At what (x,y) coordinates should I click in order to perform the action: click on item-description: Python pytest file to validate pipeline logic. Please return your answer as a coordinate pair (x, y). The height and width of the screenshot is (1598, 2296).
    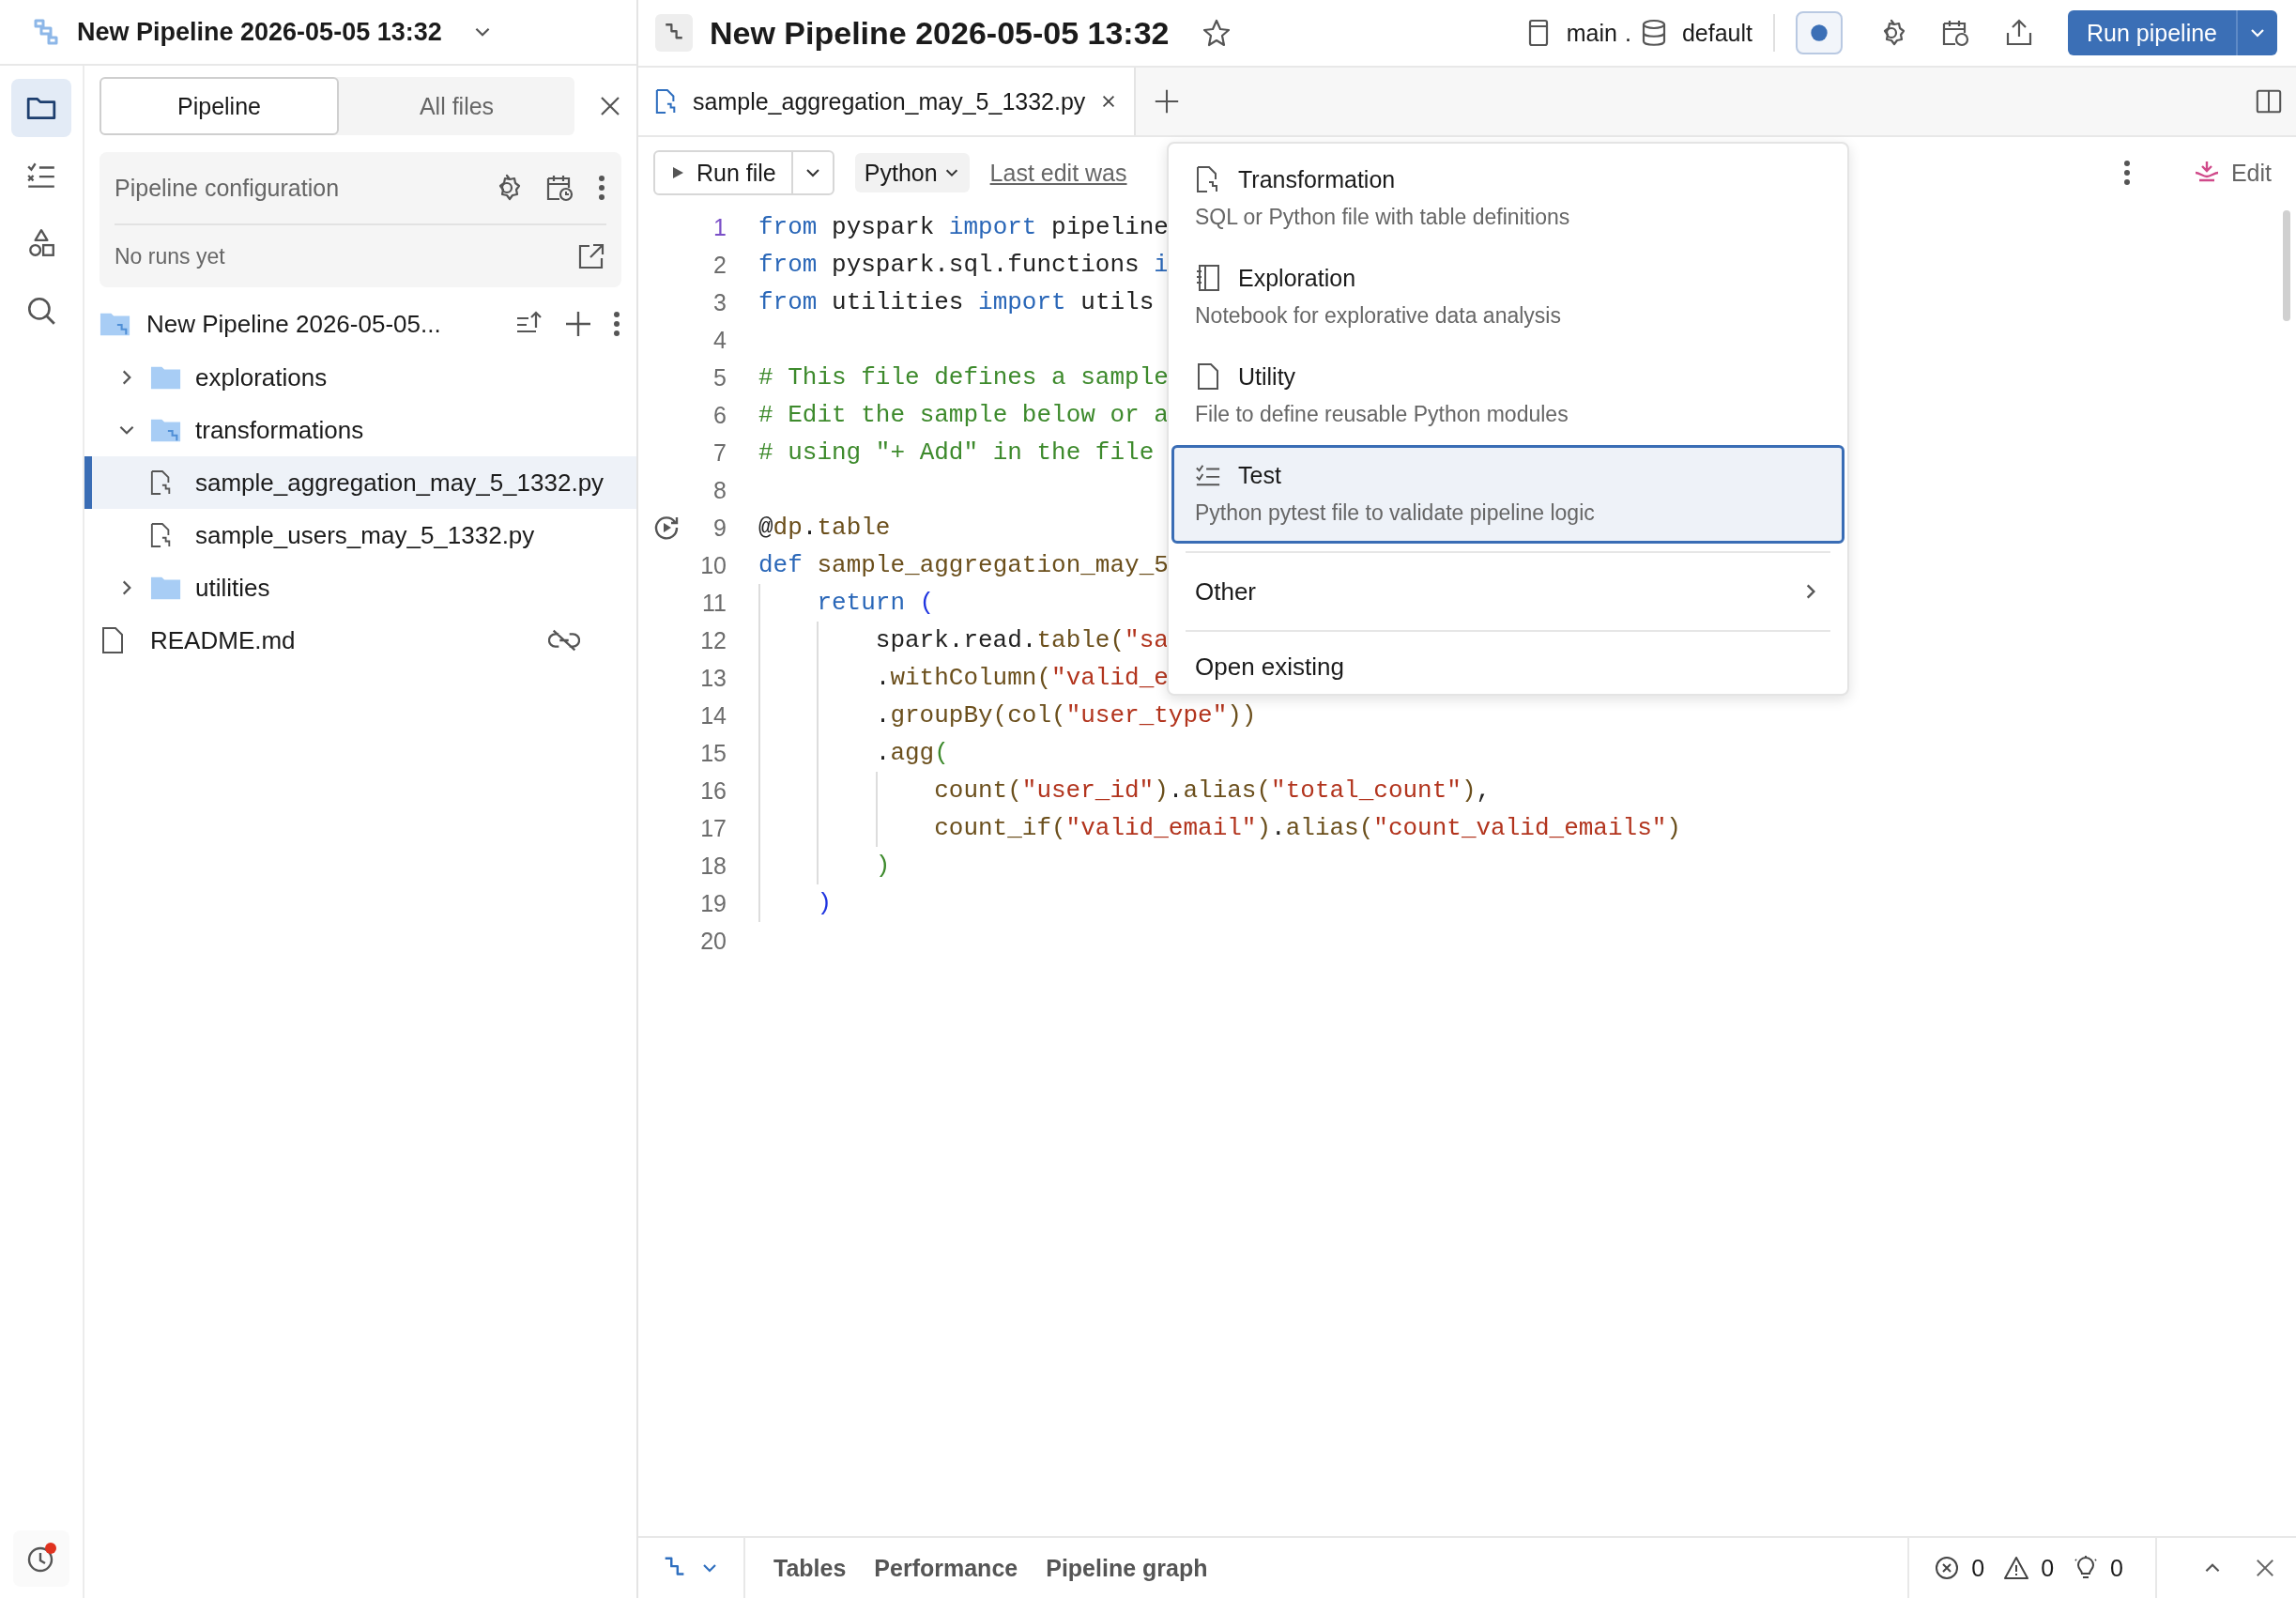
    Looking at the image, I should click on (1395, 513).